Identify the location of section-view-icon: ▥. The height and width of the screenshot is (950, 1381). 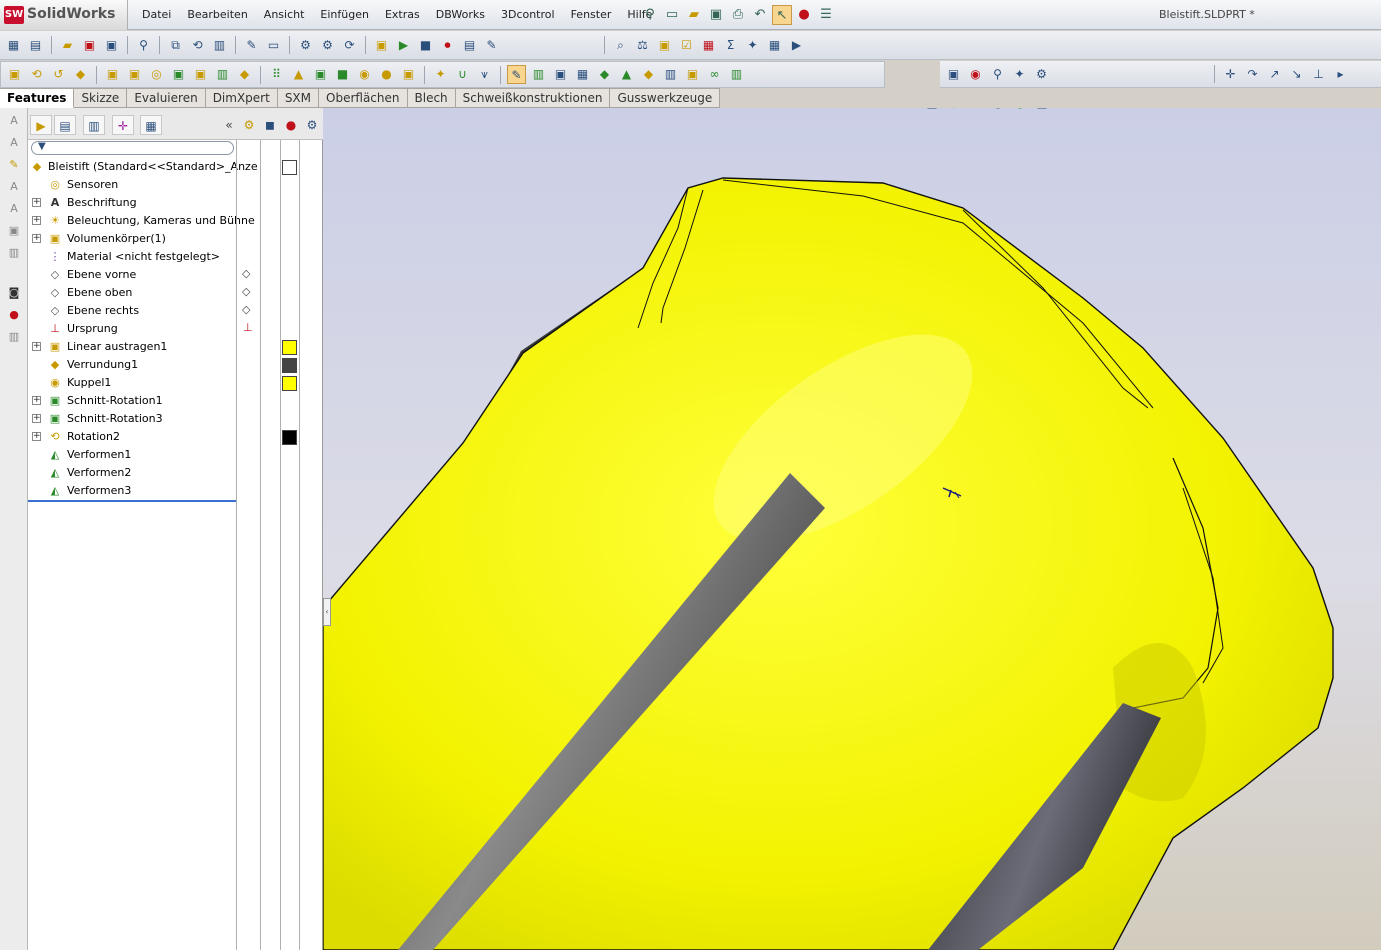
(932, 110).